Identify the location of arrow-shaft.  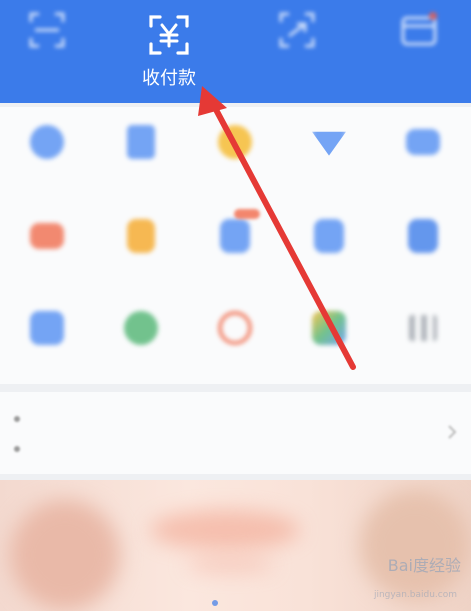
(283, 235).